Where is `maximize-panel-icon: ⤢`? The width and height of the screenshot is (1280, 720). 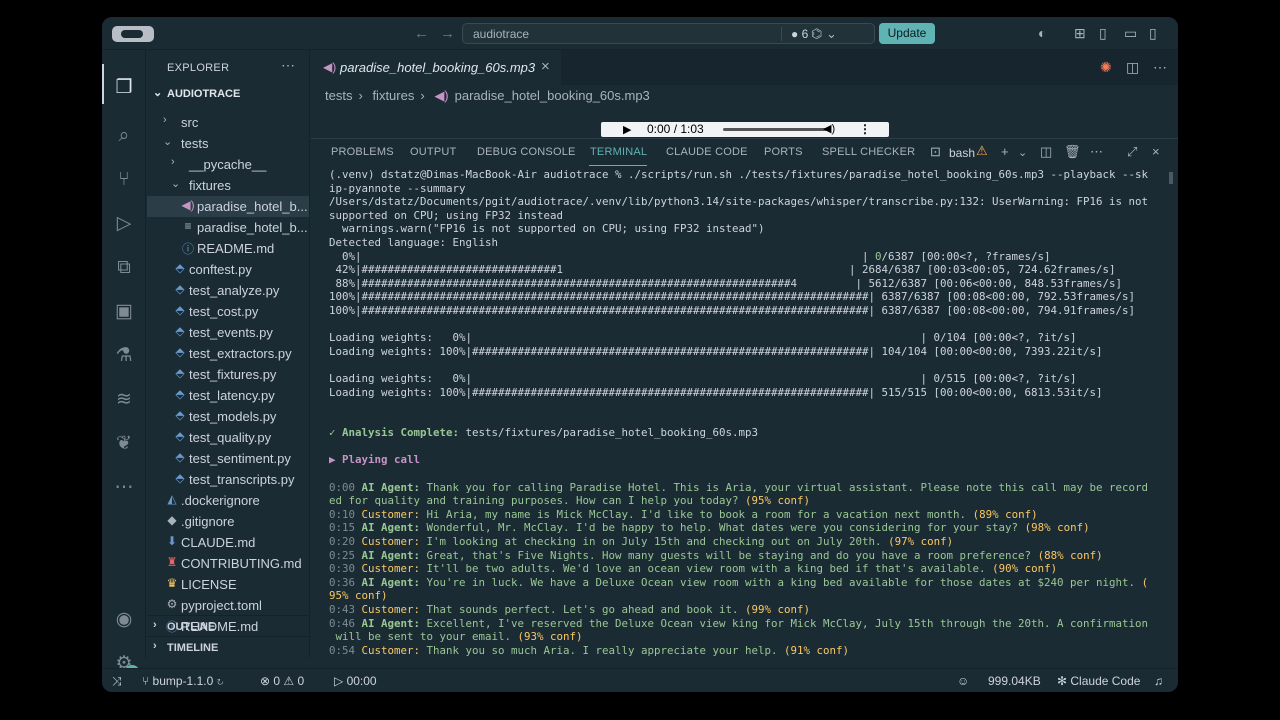
maximize-panel-icon: ⤢ is located at coordinates (1132, 152).